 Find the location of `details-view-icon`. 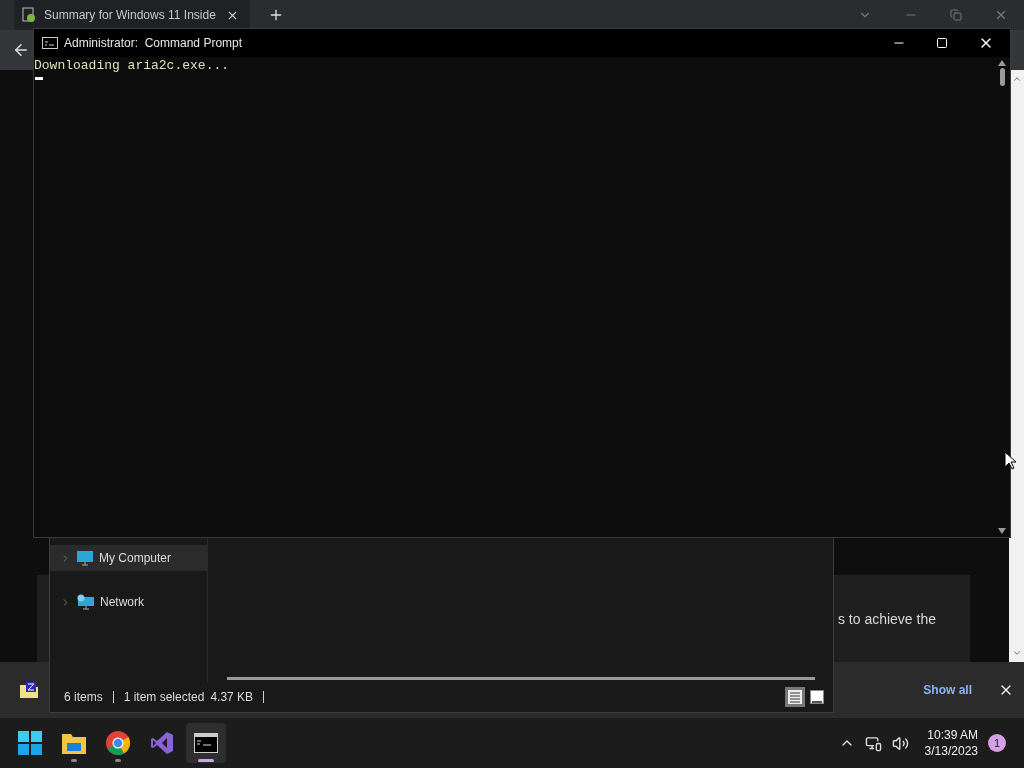

details-view-icon is located at coordinates (795, 697).